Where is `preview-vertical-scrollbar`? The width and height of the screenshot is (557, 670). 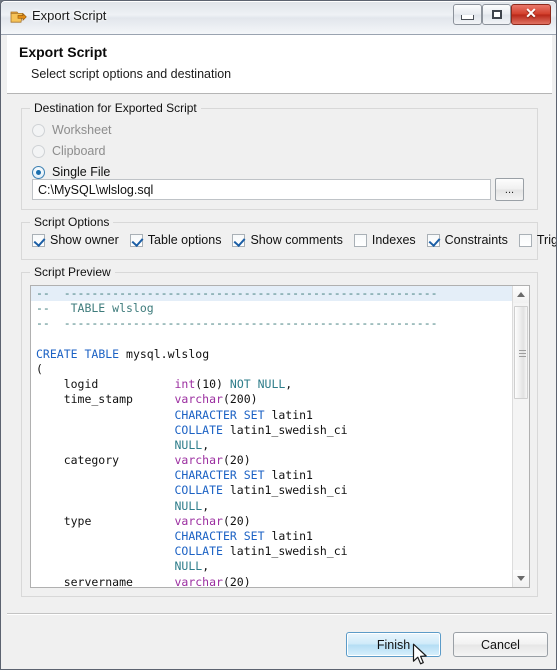 preview-vertical-scrollbar is located at coordinates (520, 436).